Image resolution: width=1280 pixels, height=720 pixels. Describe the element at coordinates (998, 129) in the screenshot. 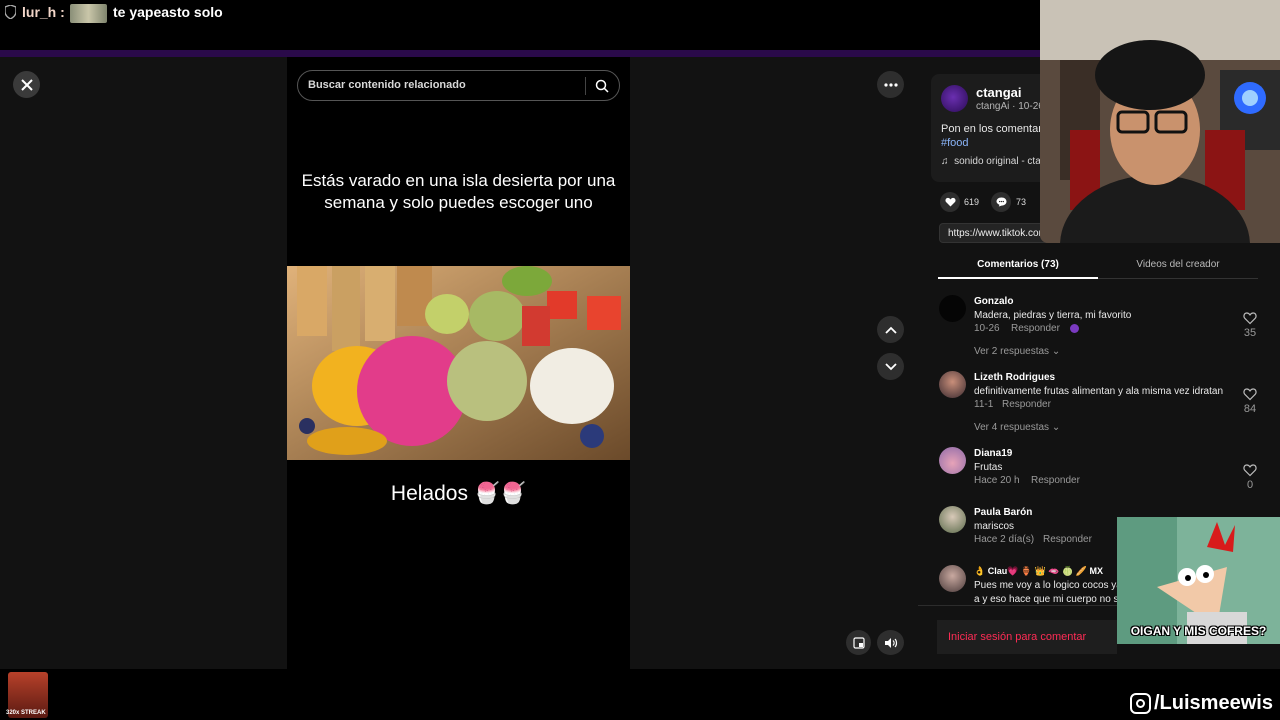

I see `video-description: Pon en los comentarios` at that location.